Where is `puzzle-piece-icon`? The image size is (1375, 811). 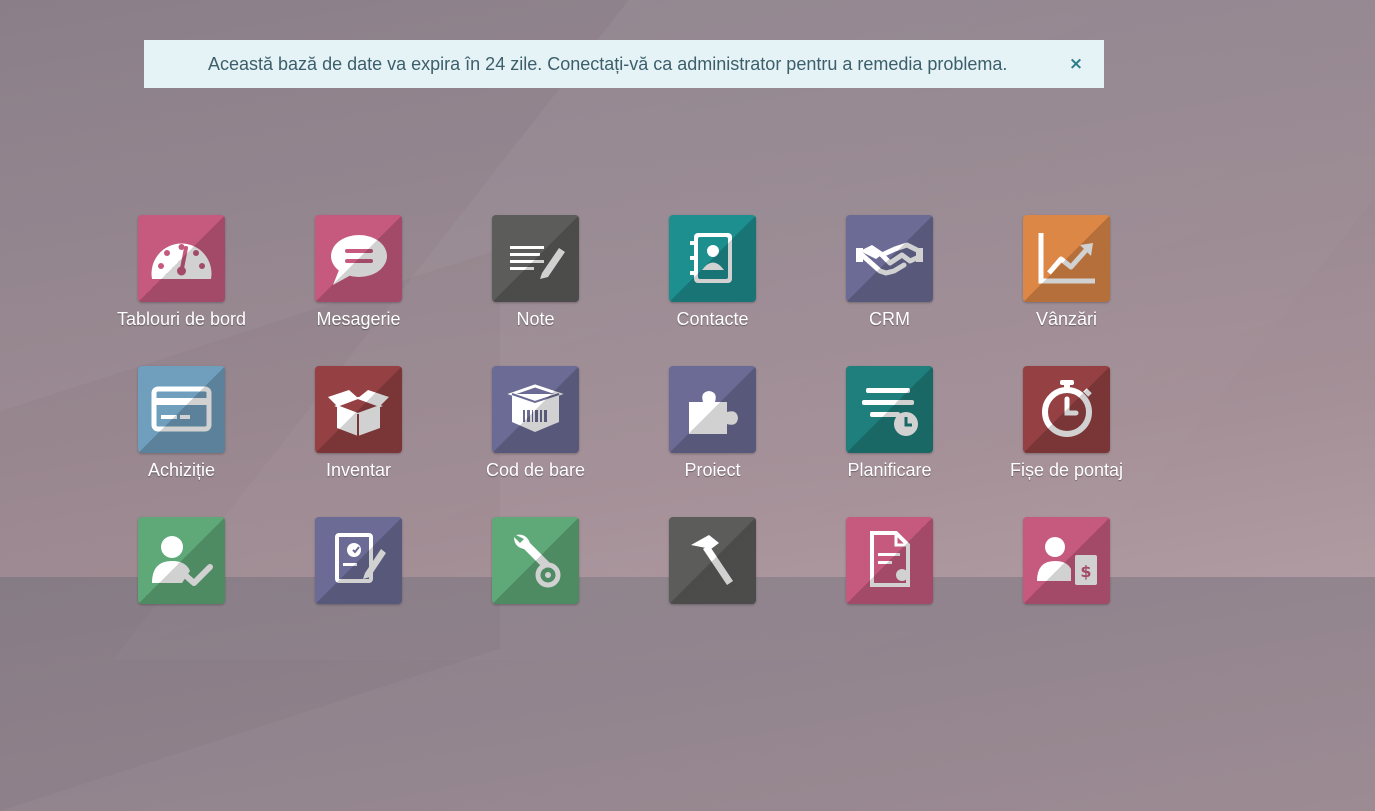 puzzle-piece-icon is located at coordinates (713, 412).